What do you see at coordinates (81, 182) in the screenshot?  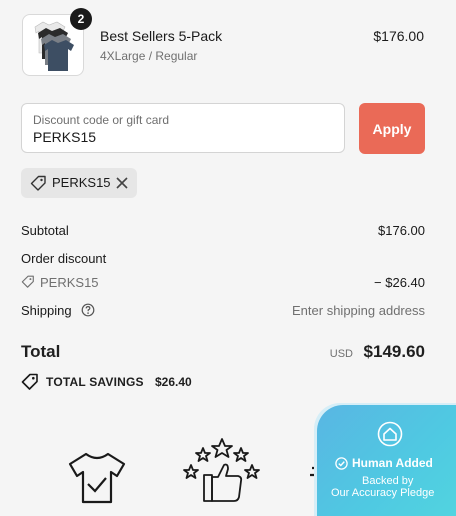 I see `applied-discount-code: PERKS15` at bounding box center [81, 182].